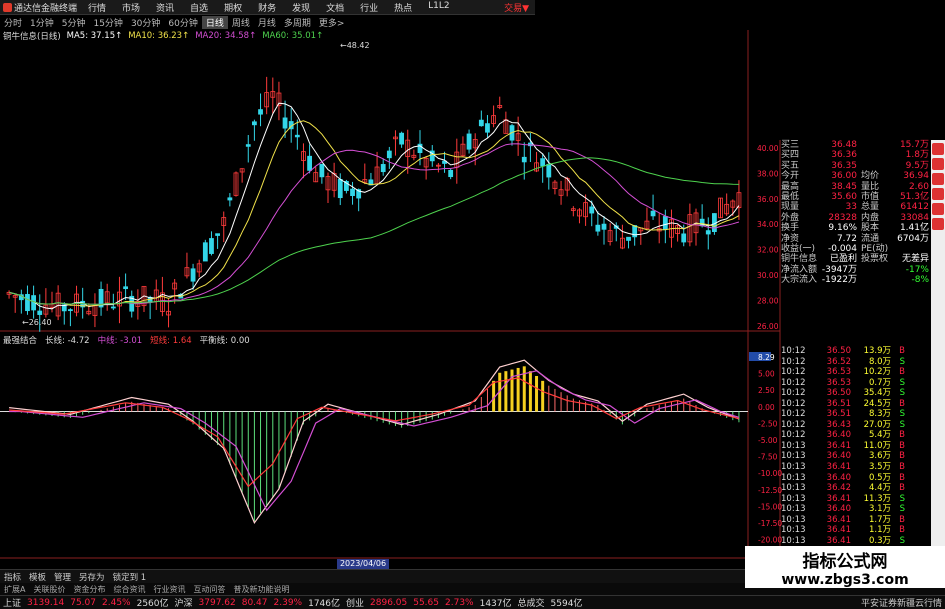 The height and width of the screenshot is (609, 945). What do you see at coordinates (914, 217) in the screenshot?
I see `quote-value2: 33084` at bounding box center [914, 217].